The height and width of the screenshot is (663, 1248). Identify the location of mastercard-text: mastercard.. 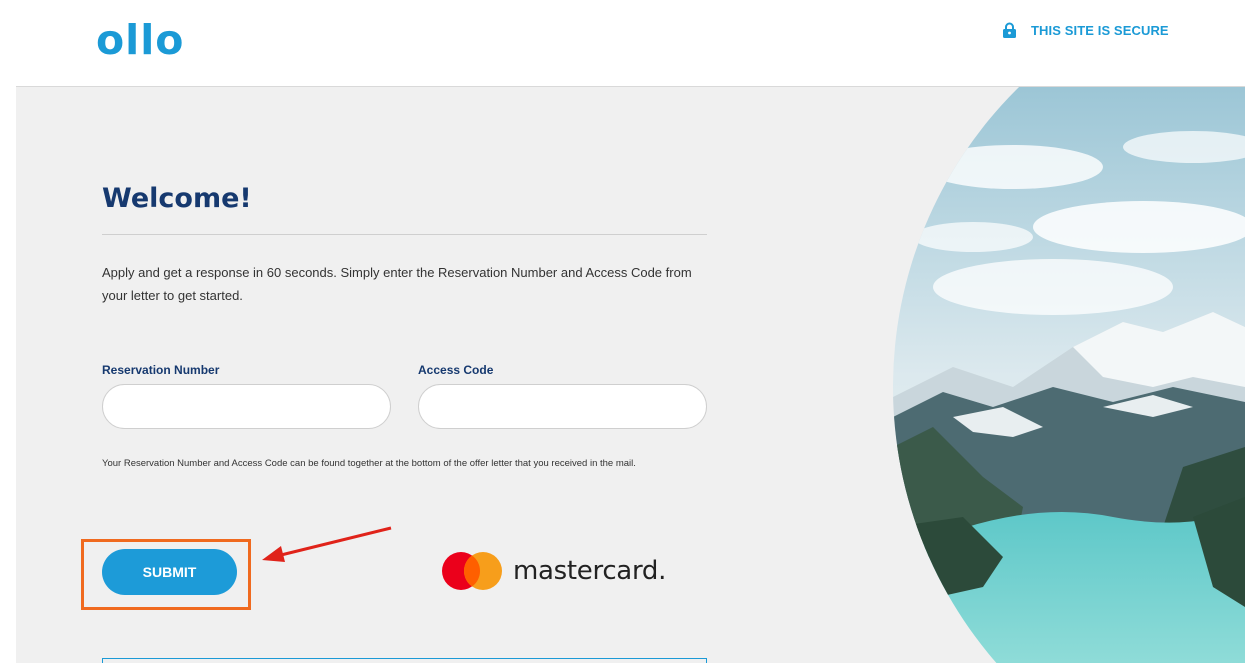
(590, 571).